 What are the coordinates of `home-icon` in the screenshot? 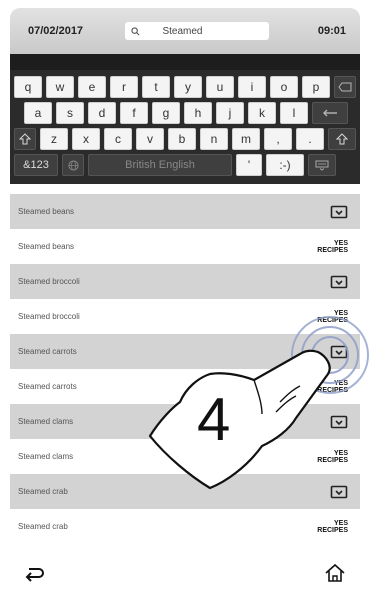 It's located at (335, 573).